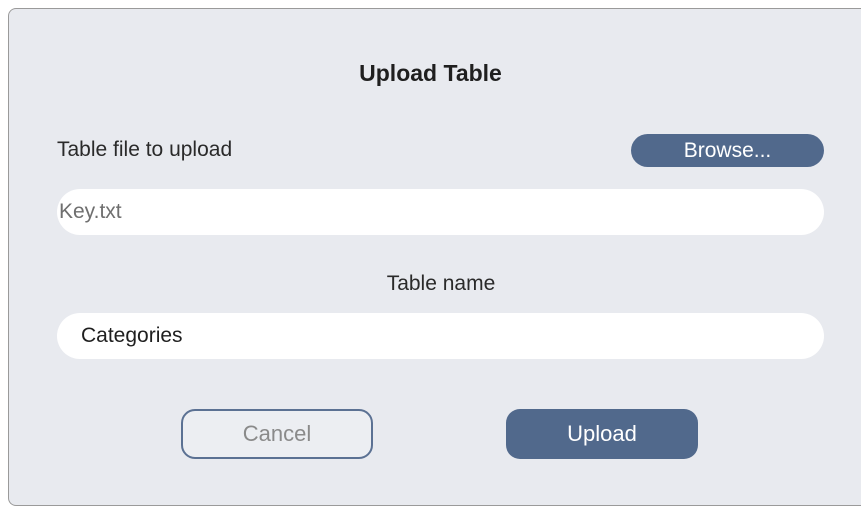 This screenshot has height=506, width=861. I want to click on table-file-field: Key.txt, so click(440, 212).